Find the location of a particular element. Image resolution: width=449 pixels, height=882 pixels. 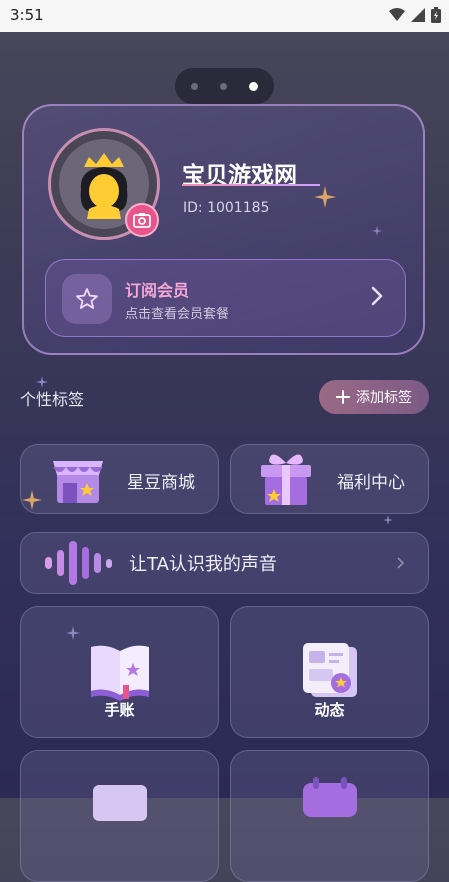

status-bar: 3:51 is located at coordinates (224, 16).